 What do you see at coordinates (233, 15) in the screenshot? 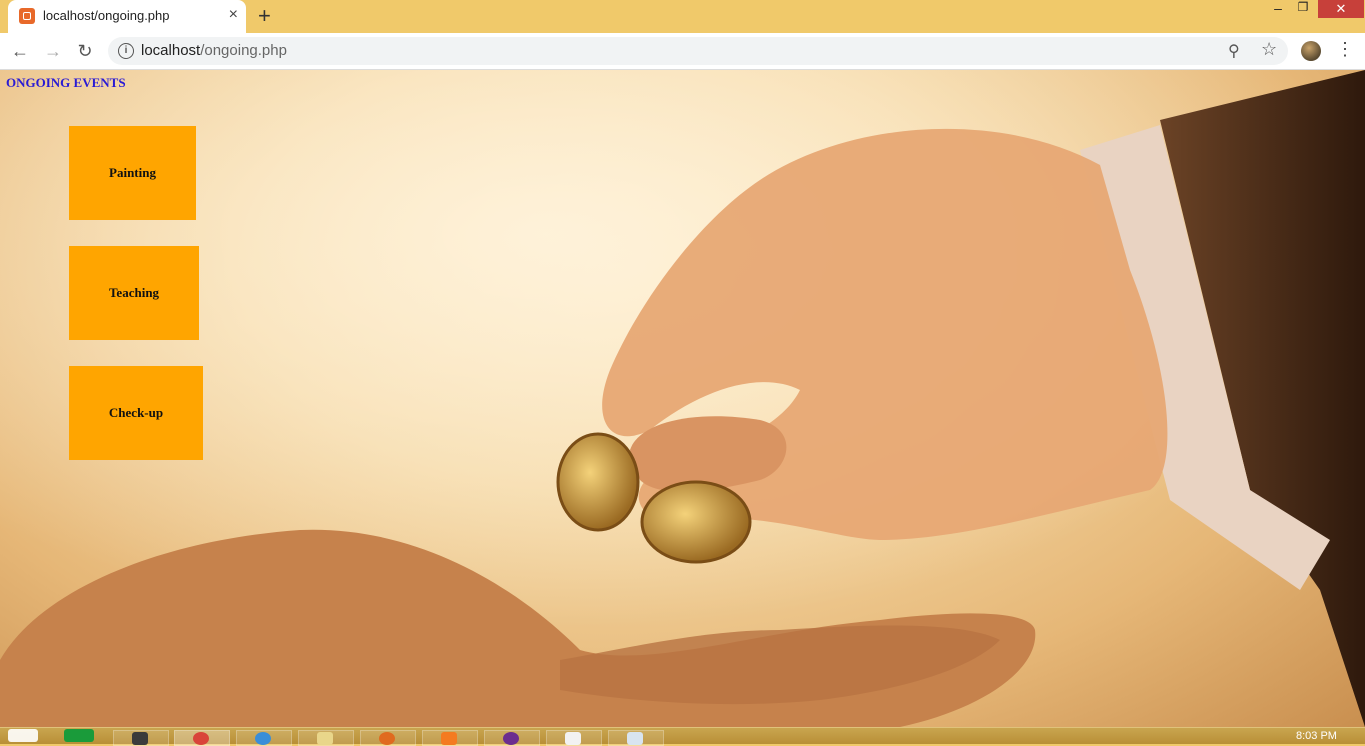
I see `tab-close-icon: ×` at bounding box center [233, 15].